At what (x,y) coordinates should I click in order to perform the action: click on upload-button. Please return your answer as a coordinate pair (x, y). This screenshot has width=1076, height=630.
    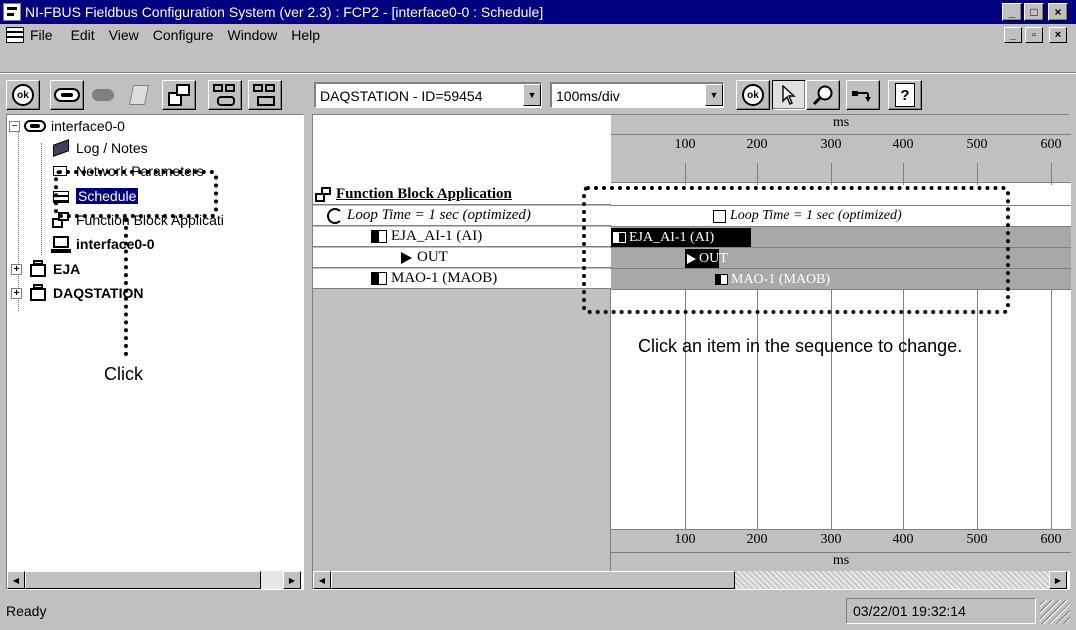
    Looking at the image, I should click on (265, 95).